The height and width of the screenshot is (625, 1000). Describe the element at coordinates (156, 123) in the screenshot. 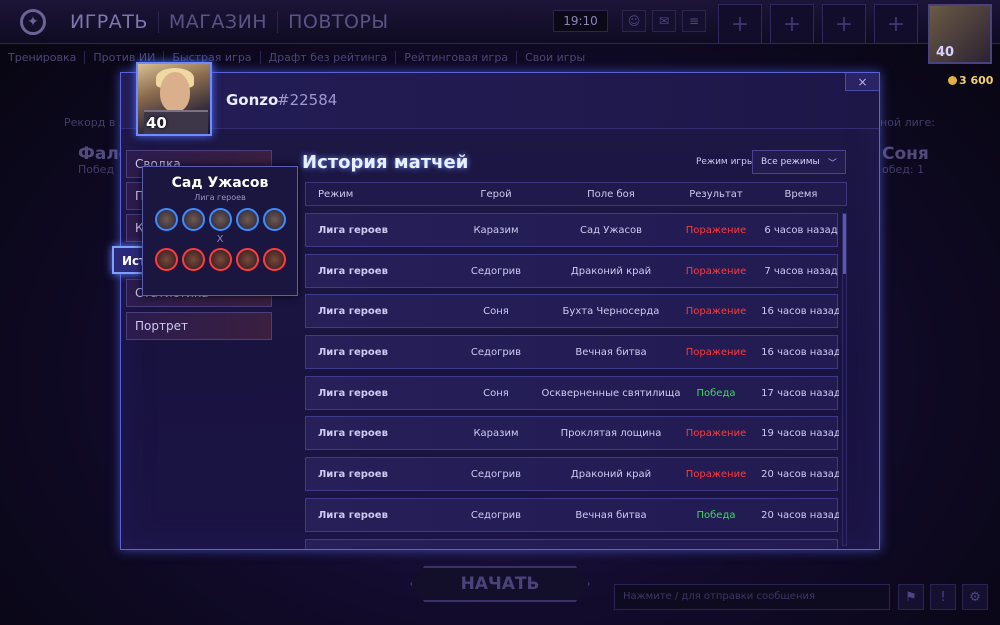

I see `portrait-level: 40` at that location.